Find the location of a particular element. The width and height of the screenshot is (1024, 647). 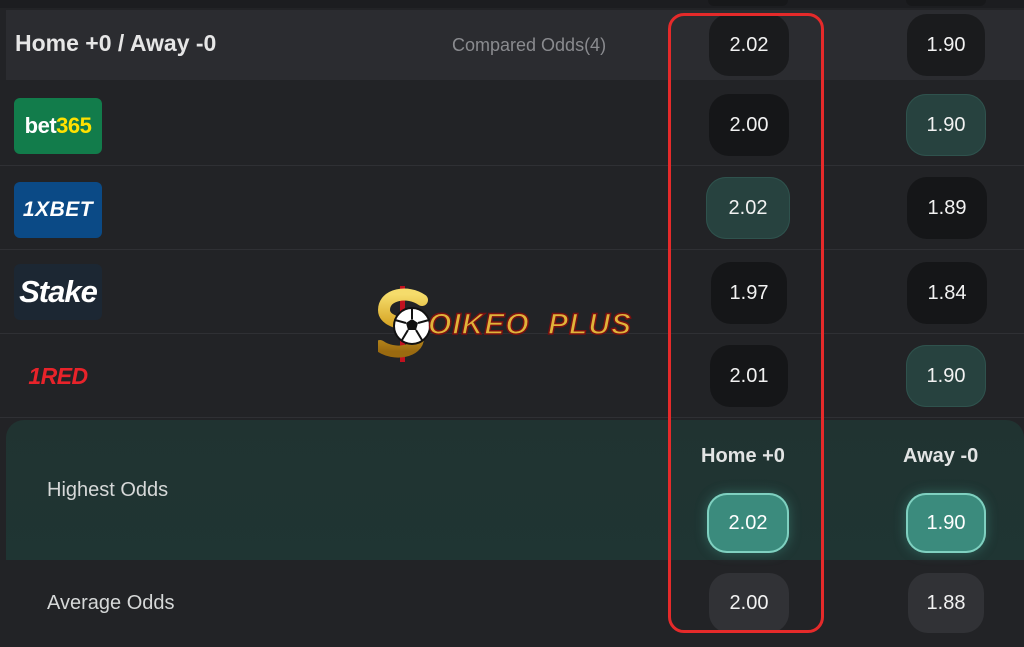

highest-odds-label: Highest Odds is located at coordinates (108, 490).